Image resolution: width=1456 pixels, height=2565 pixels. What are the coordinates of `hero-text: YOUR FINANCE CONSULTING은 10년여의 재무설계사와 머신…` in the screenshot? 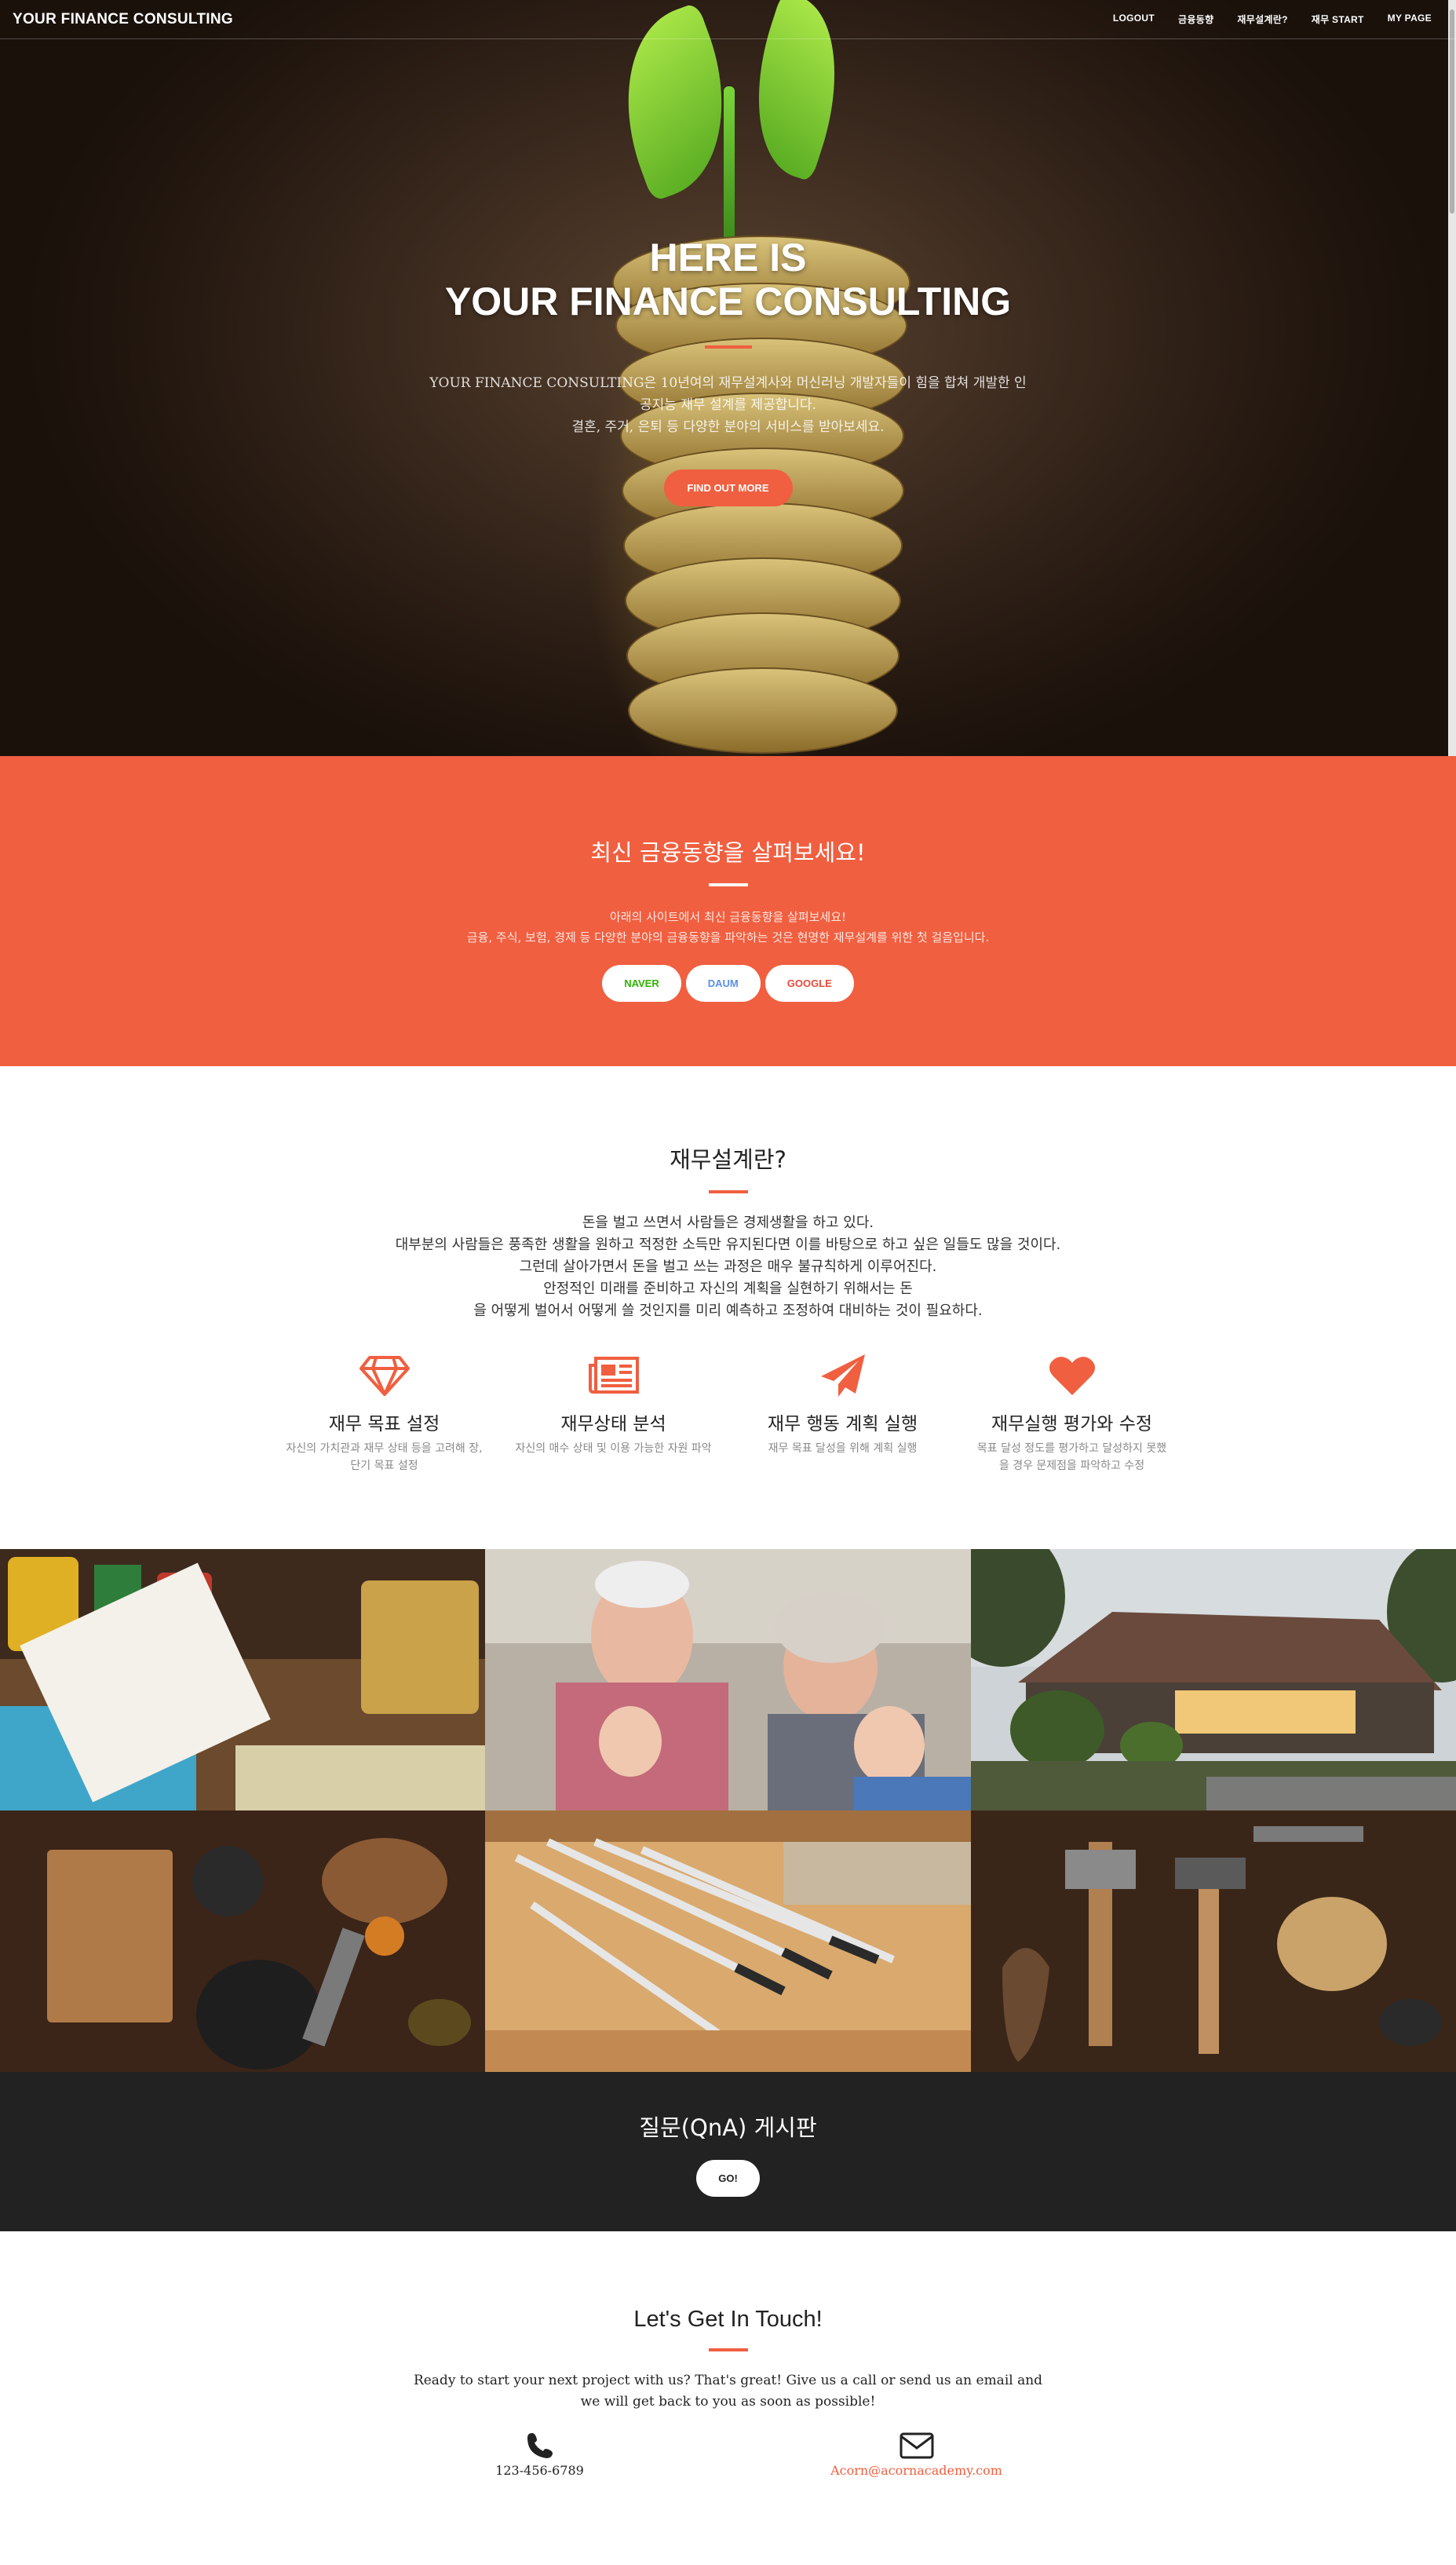 It's located at (728, 405).